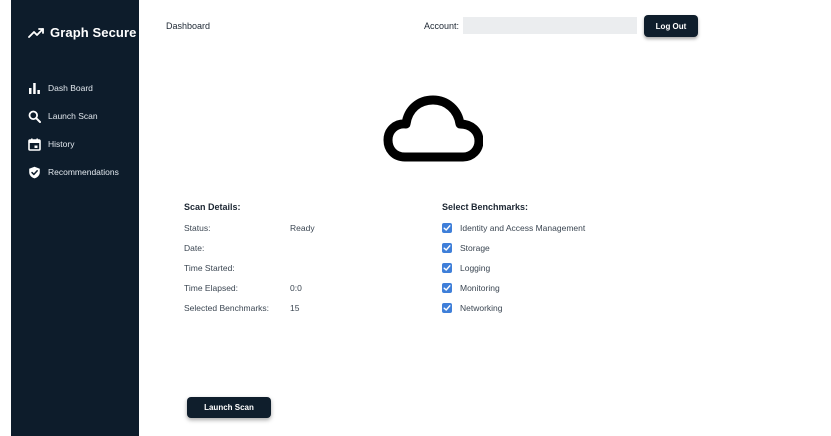 The image size is (831, 436). Describe the element at coordinates (229, 407) in the screenshot. I see `launch-scan-button: Launch Scan` at that location.